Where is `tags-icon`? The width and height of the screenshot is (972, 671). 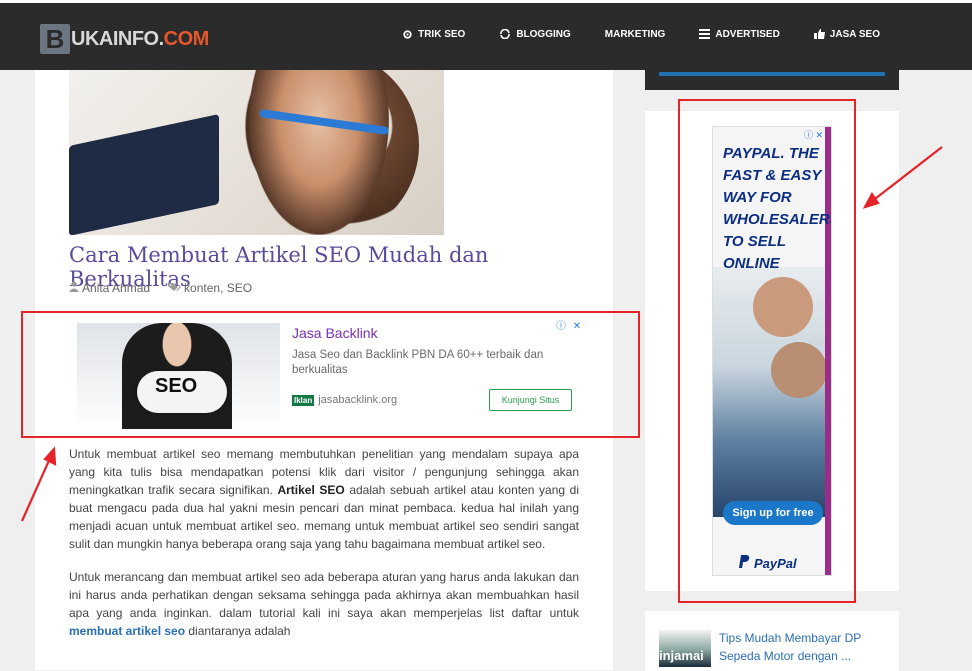 tags-icon is located at coordinates (175, 288).